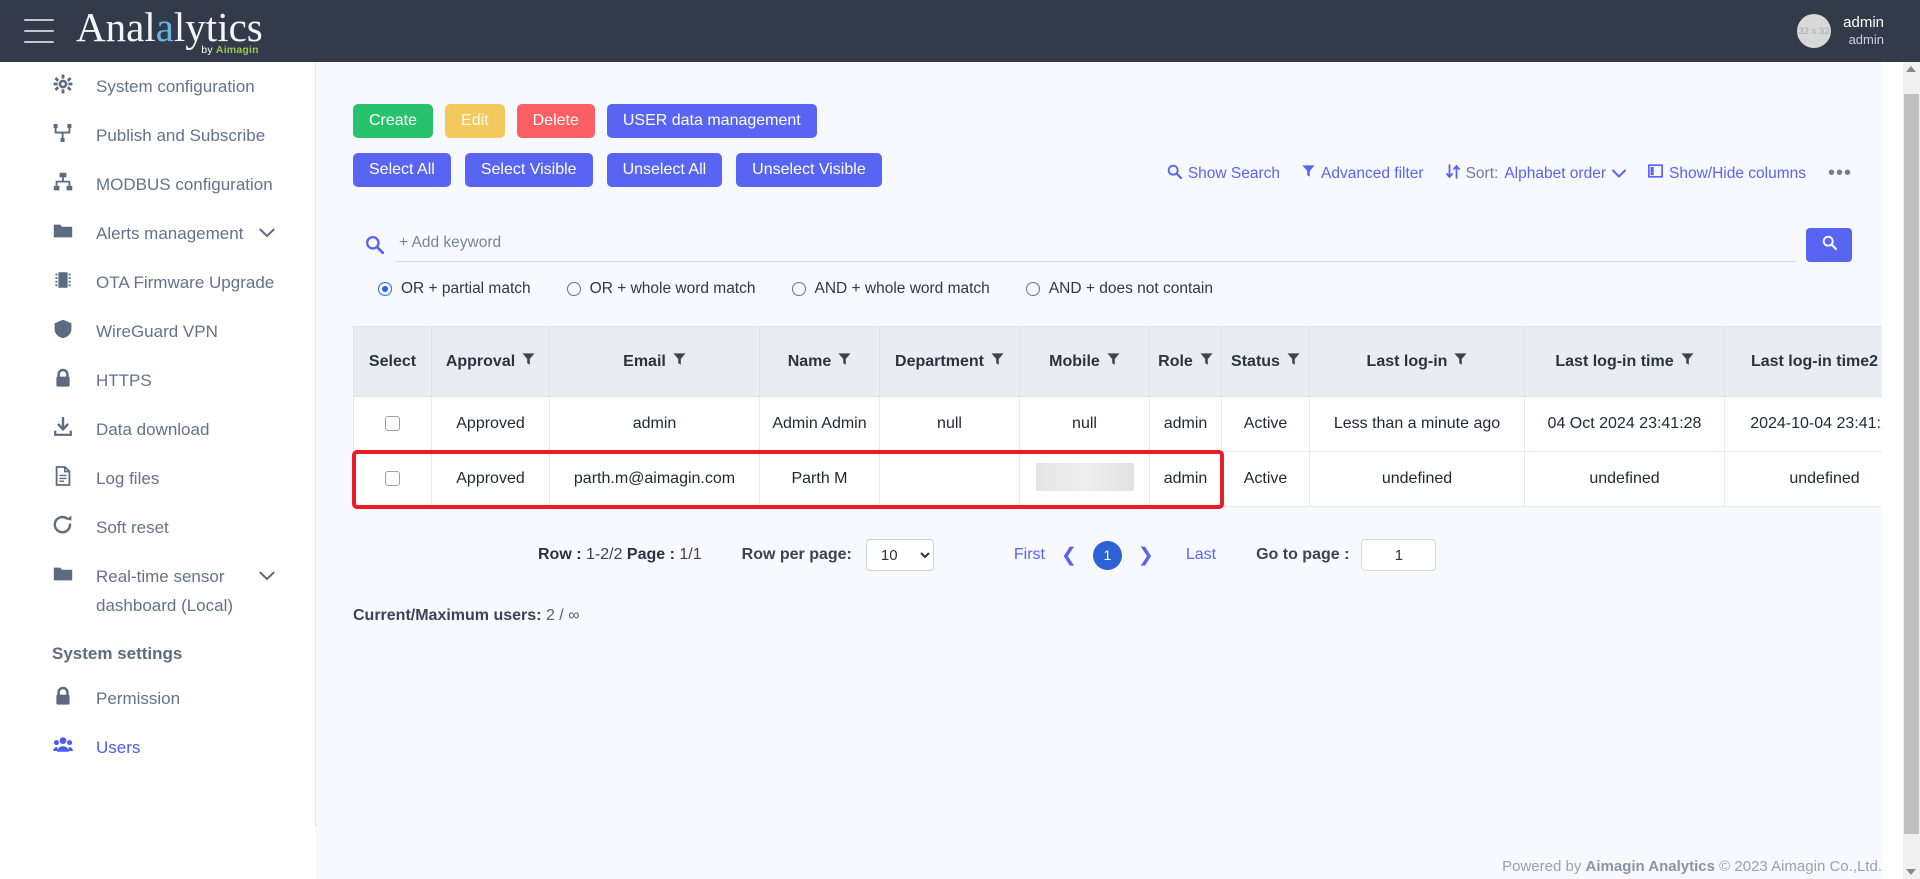 This screenshot has width=1920, height=879. I want to click on column-header-approval: Approval, so click(490, 361).